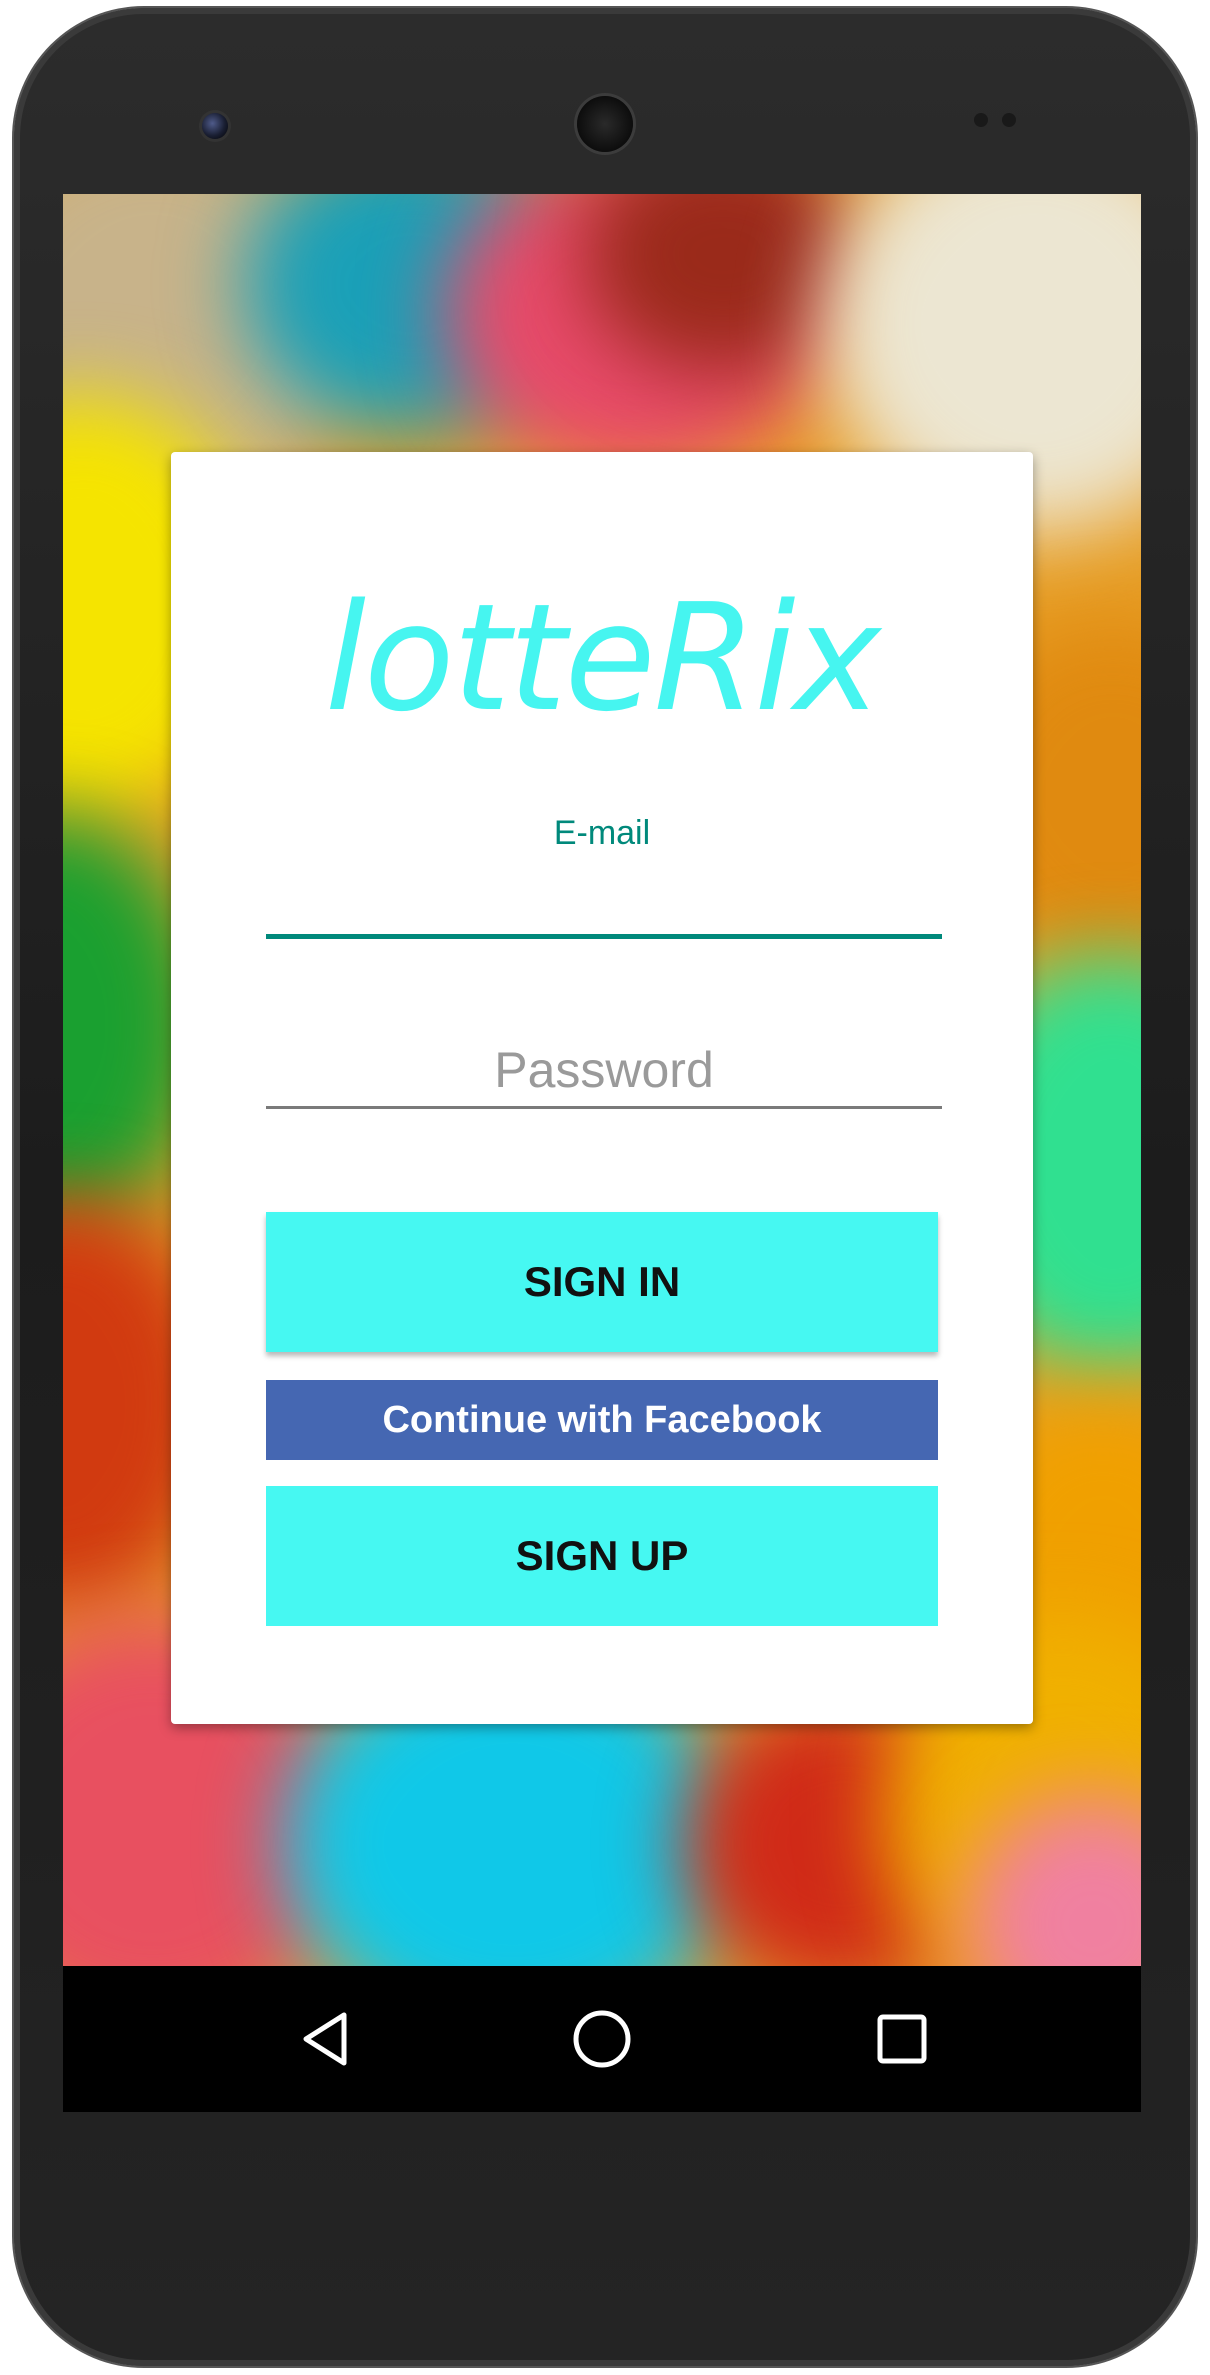 The image size is (1210, 2375). Describe the element at coordinates (902, 2039) in the screenshot. I see `recents-icon` at that location.